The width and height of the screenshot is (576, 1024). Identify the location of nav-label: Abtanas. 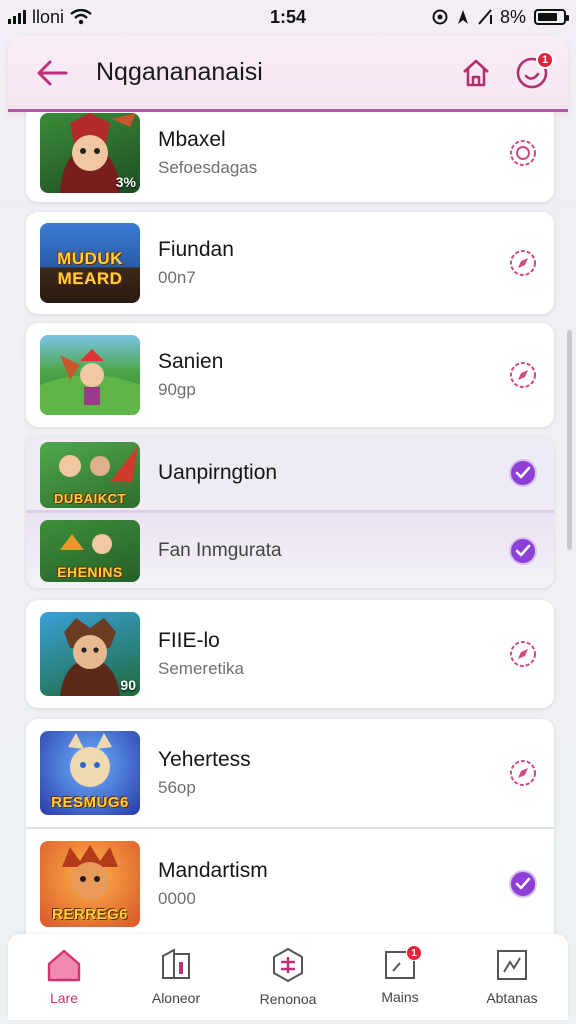
(512, 998).